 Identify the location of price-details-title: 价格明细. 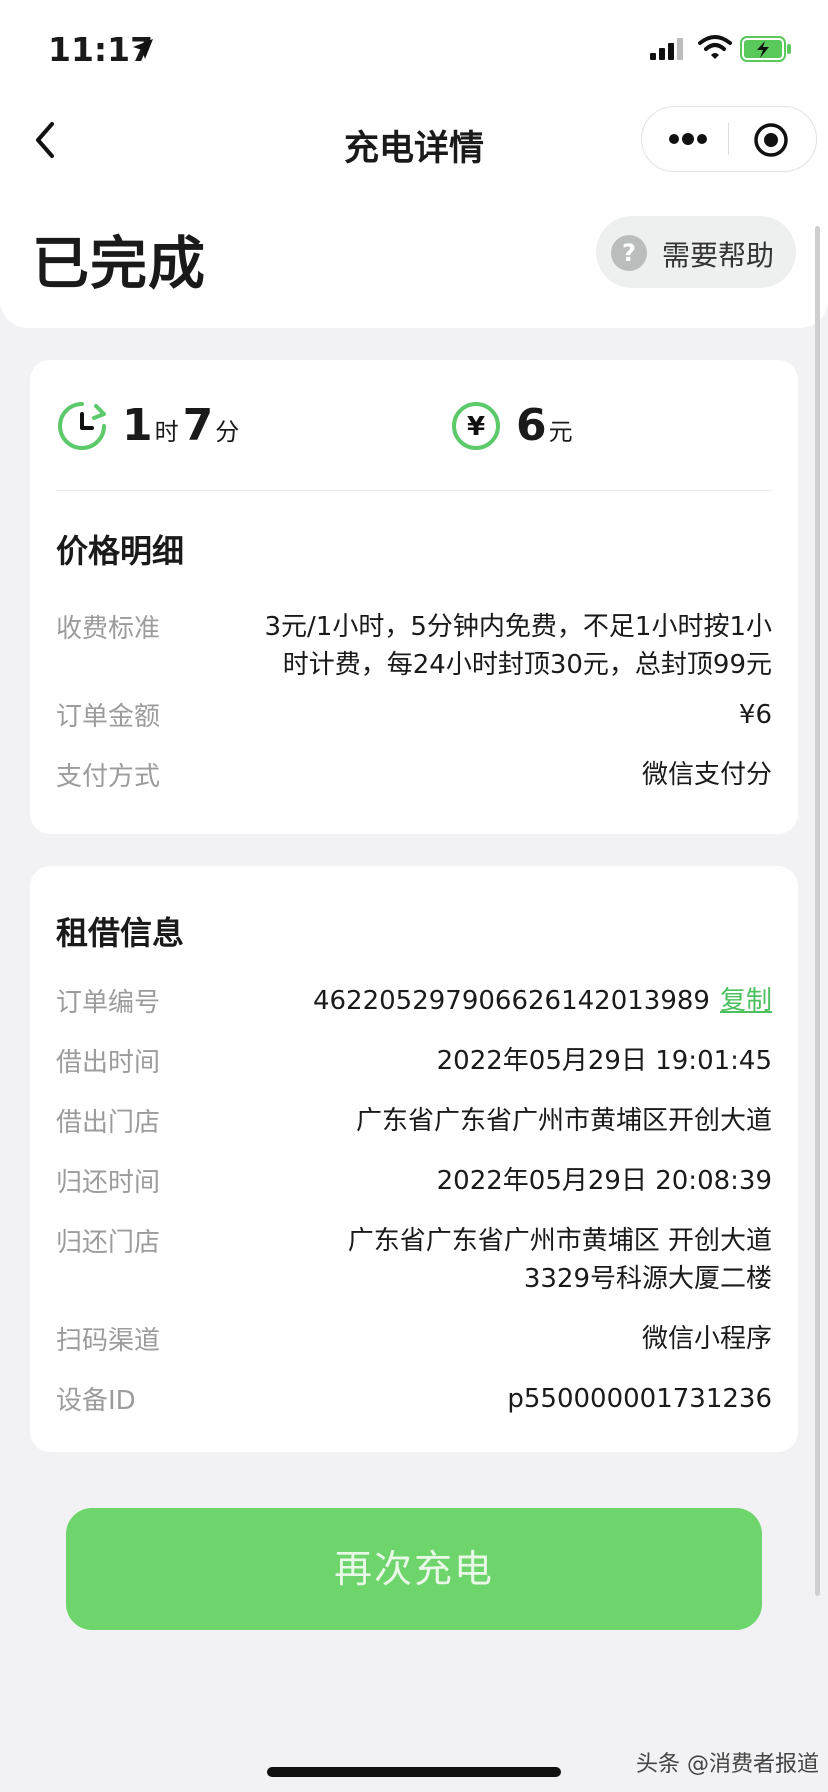
(120, 551).